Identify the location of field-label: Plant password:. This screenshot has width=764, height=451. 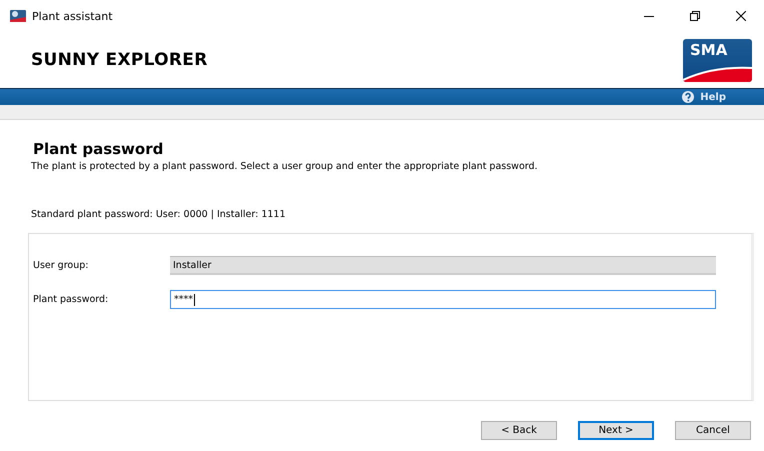
(71, 299).